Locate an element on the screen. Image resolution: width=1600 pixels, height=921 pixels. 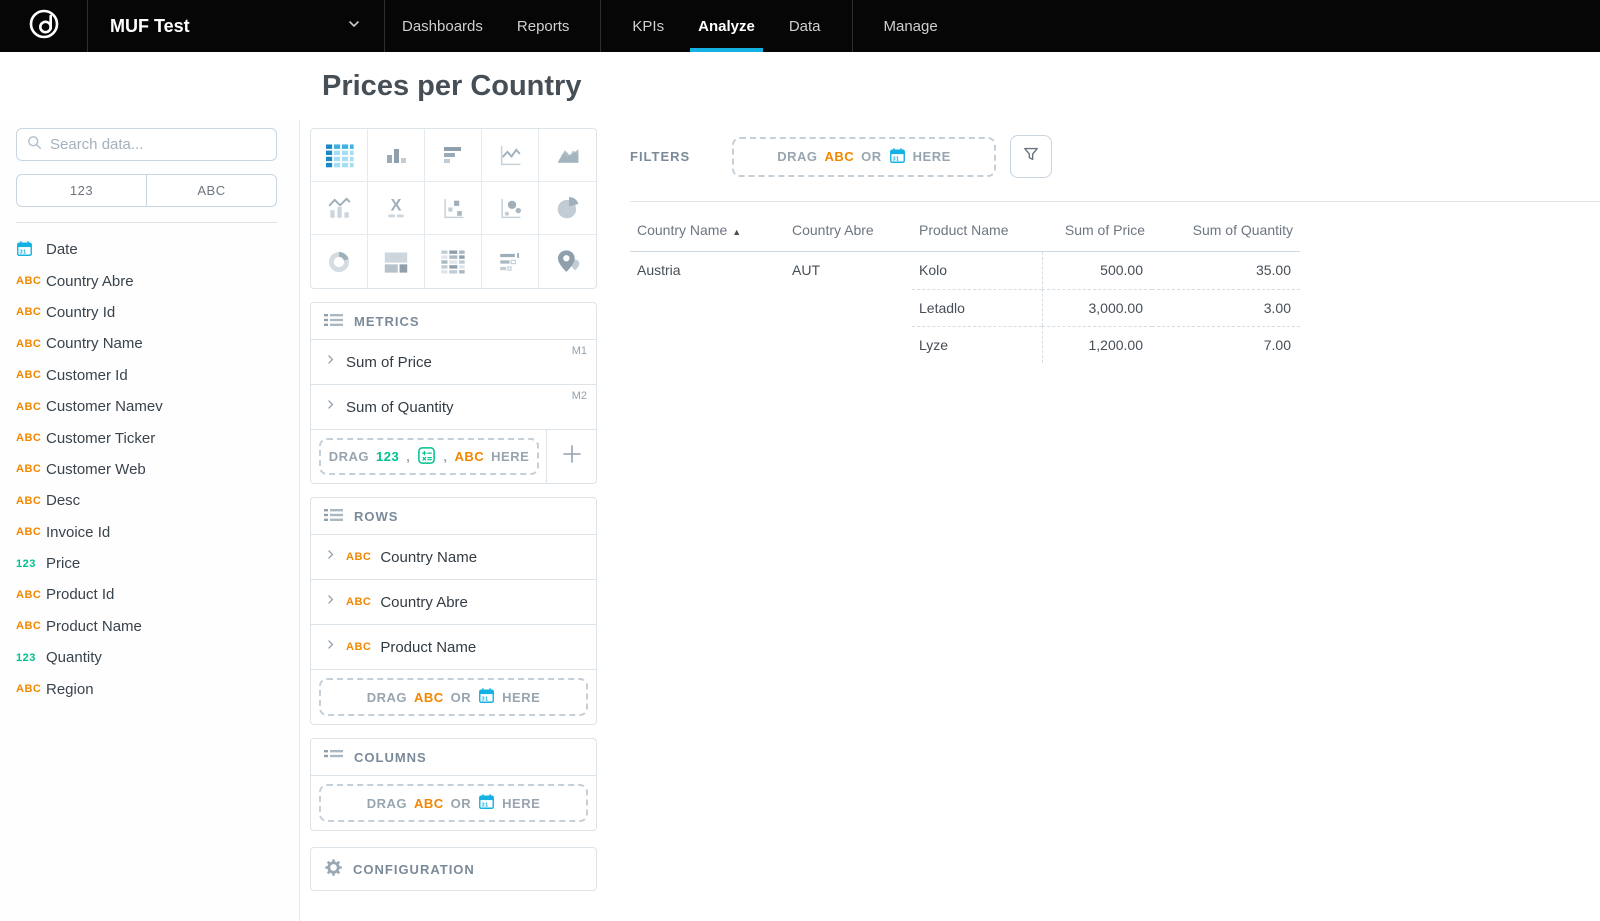
column-header-sum-of-quantity: Sum of Quantity is located at coordinates (1226, 227).